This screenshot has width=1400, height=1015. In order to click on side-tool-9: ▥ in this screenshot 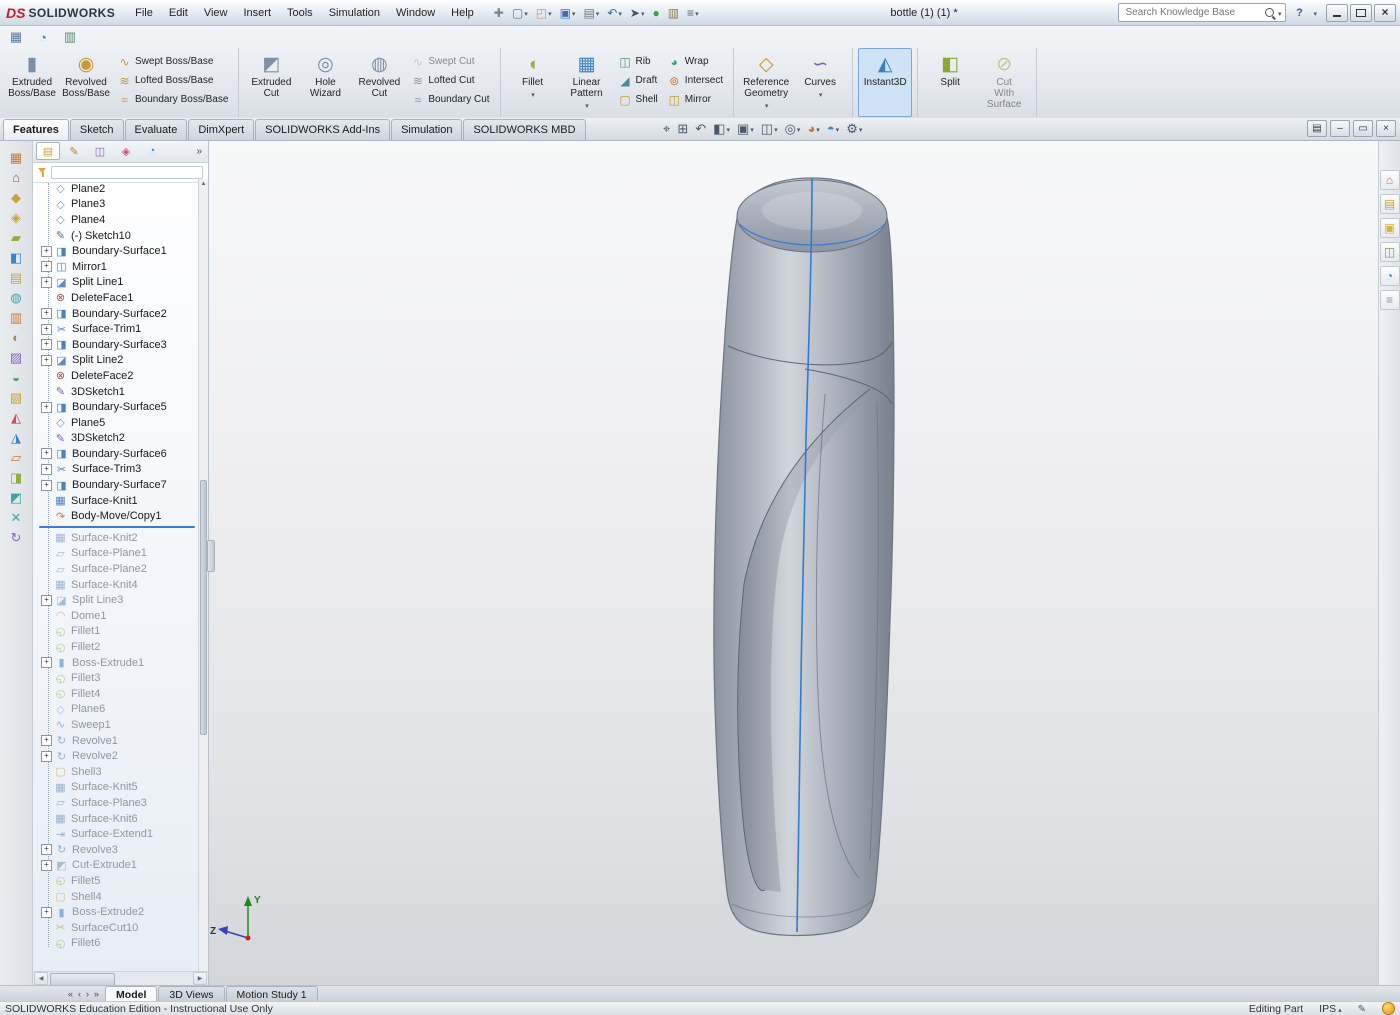, I will do `click(16, 317)`.